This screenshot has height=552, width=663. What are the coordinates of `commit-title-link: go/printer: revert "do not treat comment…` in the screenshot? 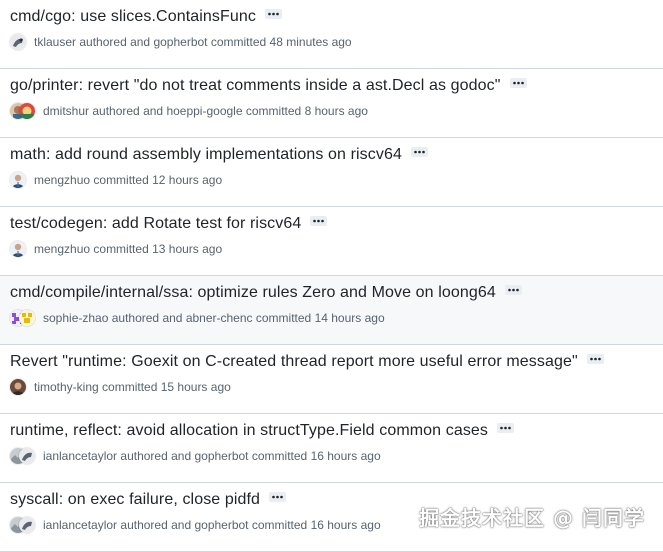 It's located at (255, 86).